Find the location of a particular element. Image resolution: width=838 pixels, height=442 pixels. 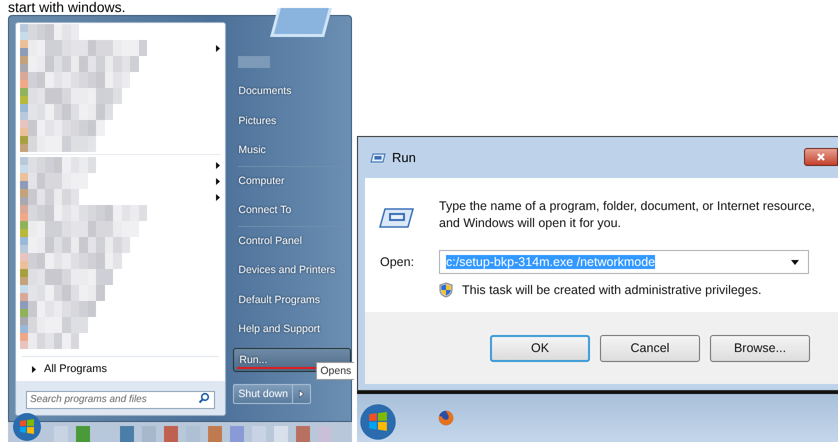

open-label: Open: is located at coordinates (397, 262).